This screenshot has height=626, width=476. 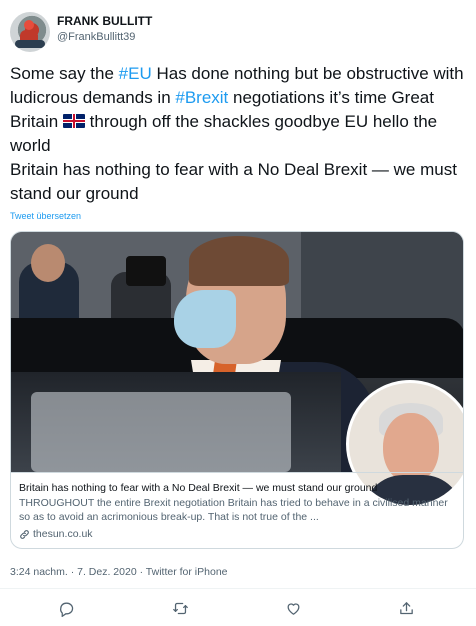 What do you see at coordinates (29, 25) in the screenshot?
I see `avatar-rider-head` at bounding box center [29, 25].